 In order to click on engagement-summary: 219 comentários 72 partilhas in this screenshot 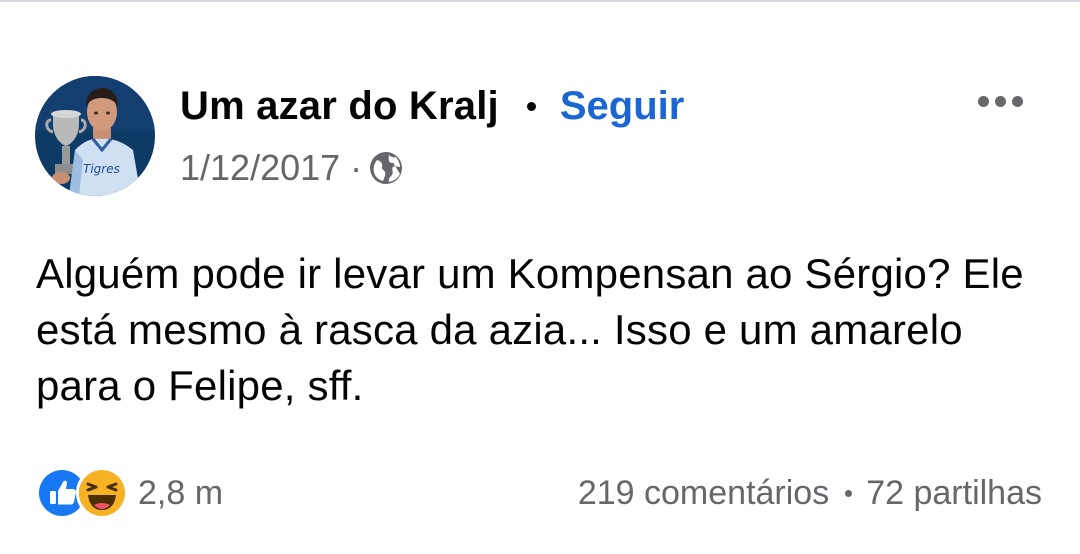, I will do `click(810, 493)`.